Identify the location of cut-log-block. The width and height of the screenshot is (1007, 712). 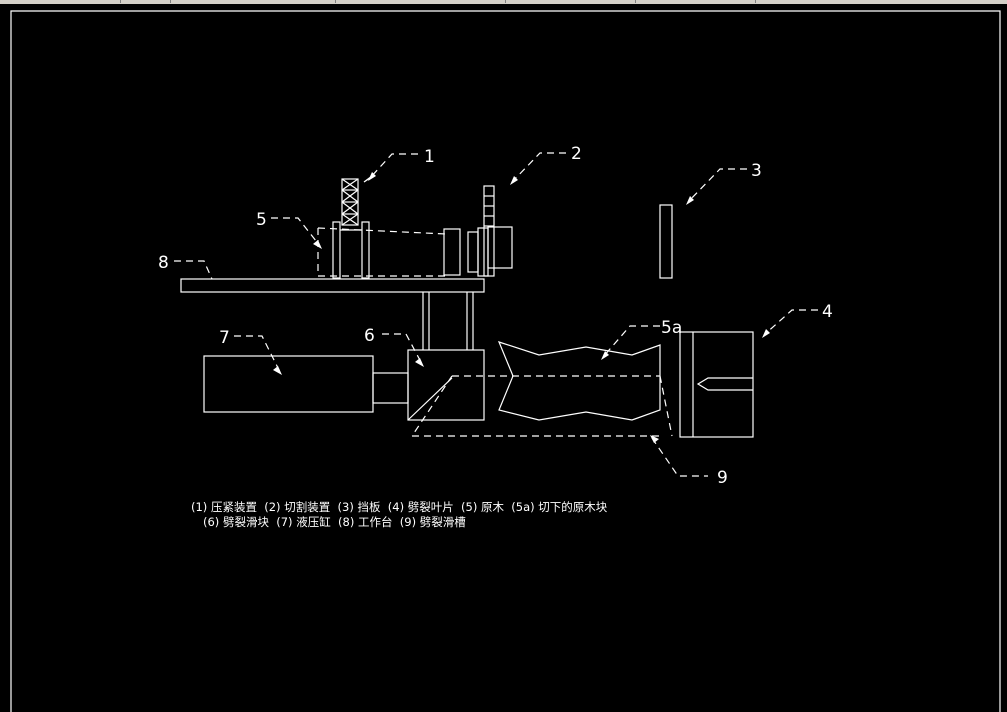
(579, 381).